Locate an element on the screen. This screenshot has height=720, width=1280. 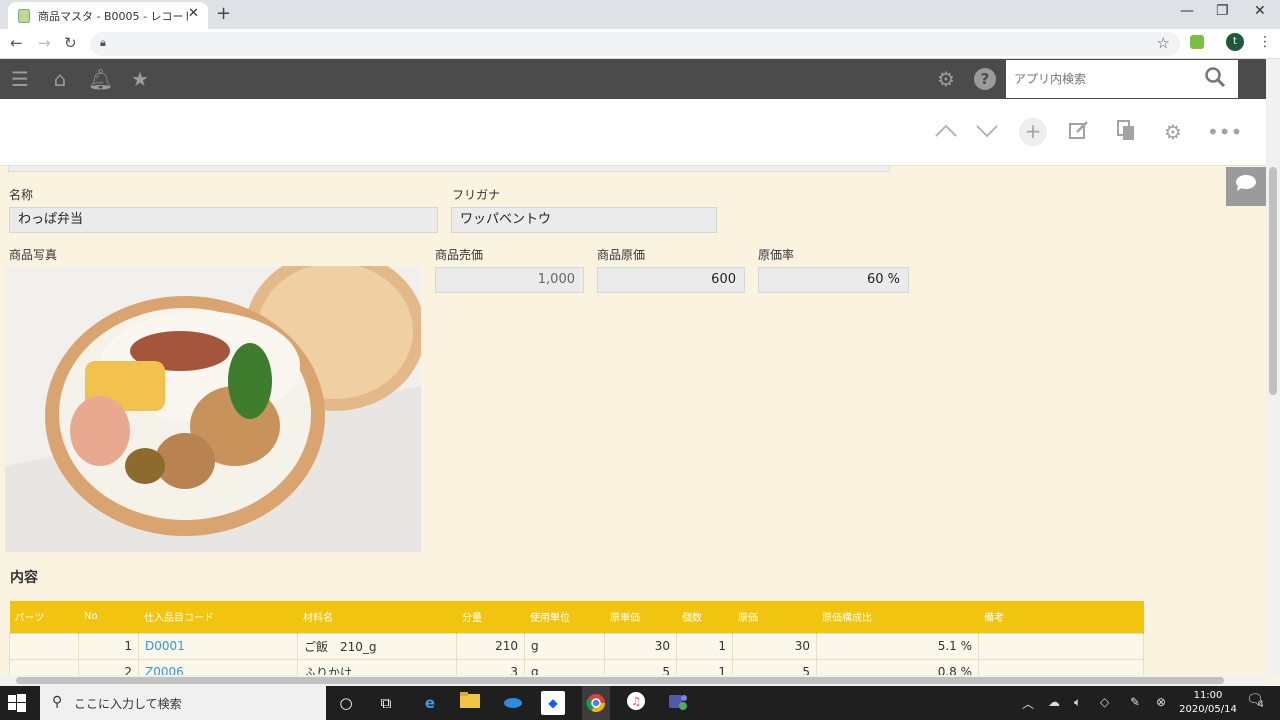
top-field-remnant is located at coordinates (449, 169).